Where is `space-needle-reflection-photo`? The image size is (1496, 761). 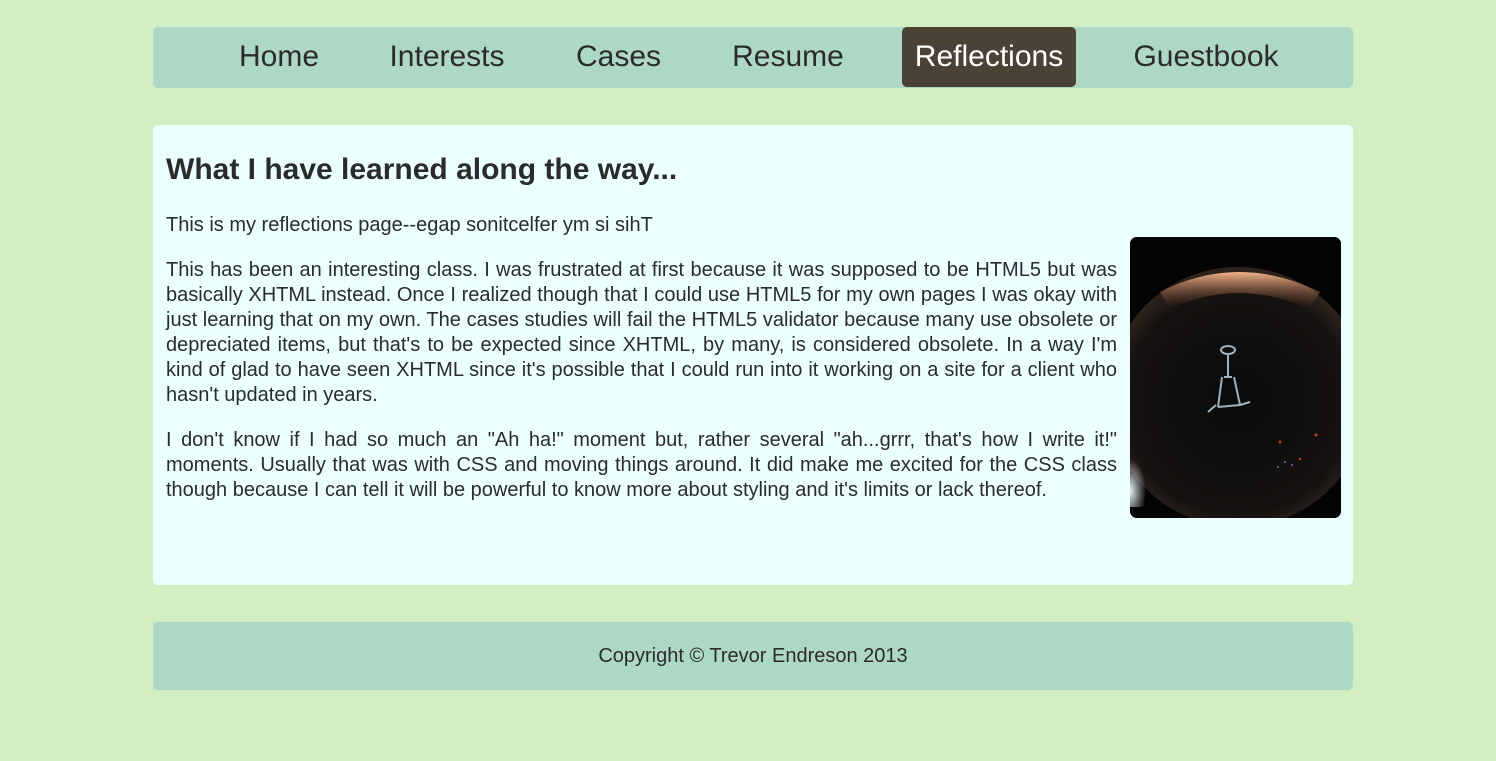
space-needle-reflection-photo is located at coordinates (1235, 377).